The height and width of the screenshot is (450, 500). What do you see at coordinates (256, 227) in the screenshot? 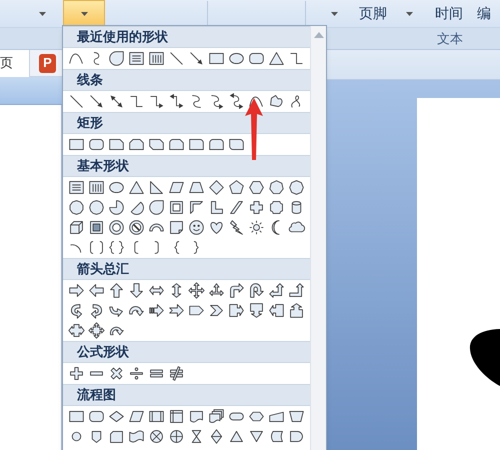
I see `sun-icon` at bounding box center [256, 227].